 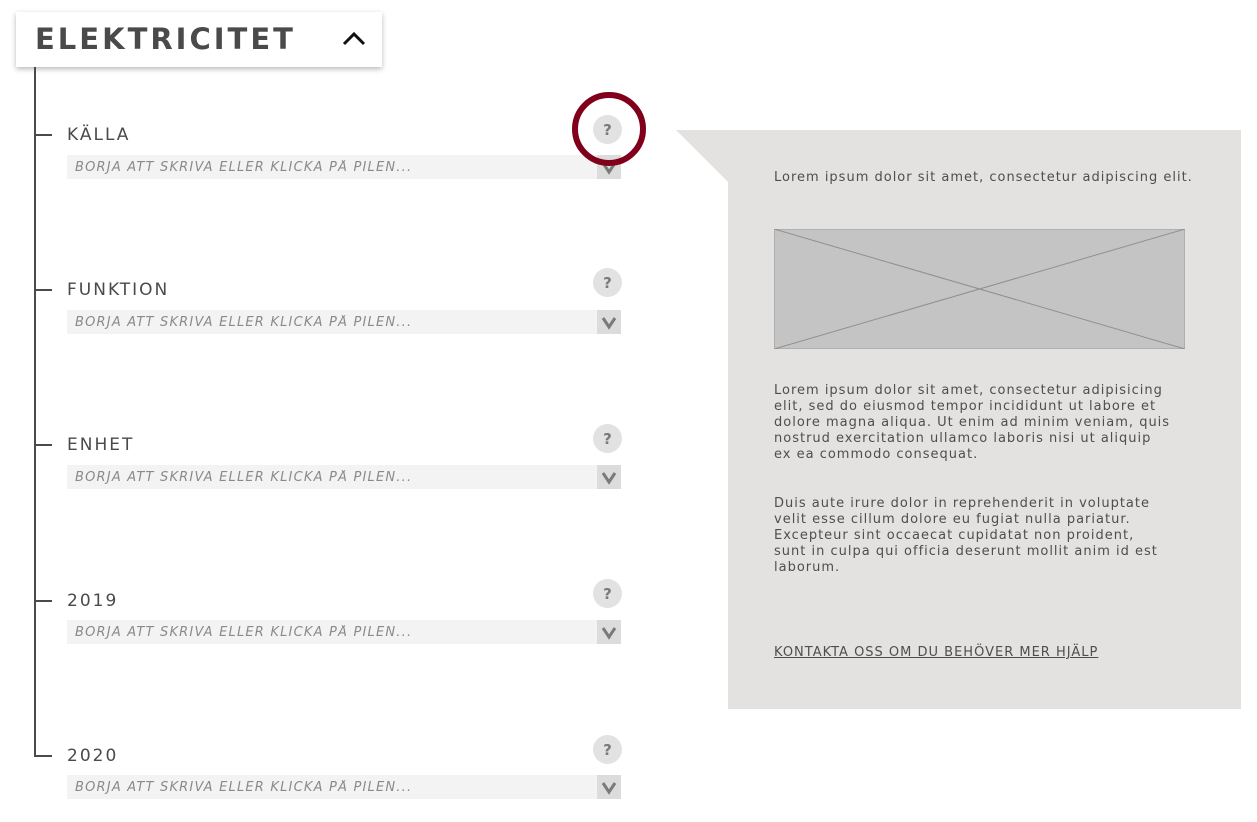 I want to click on text-line: ex ea commodo consequat., so click(x=876, y=454).